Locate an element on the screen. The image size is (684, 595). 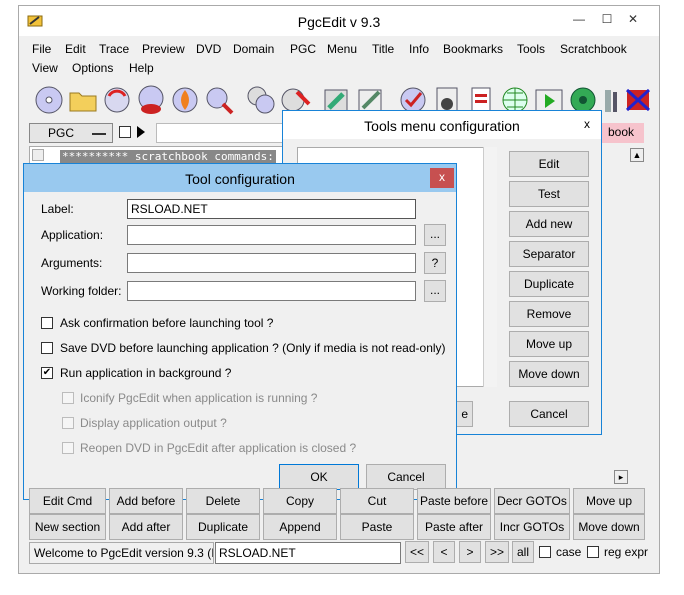
maximize-button: ☐ is located at coordinates (607, 20).